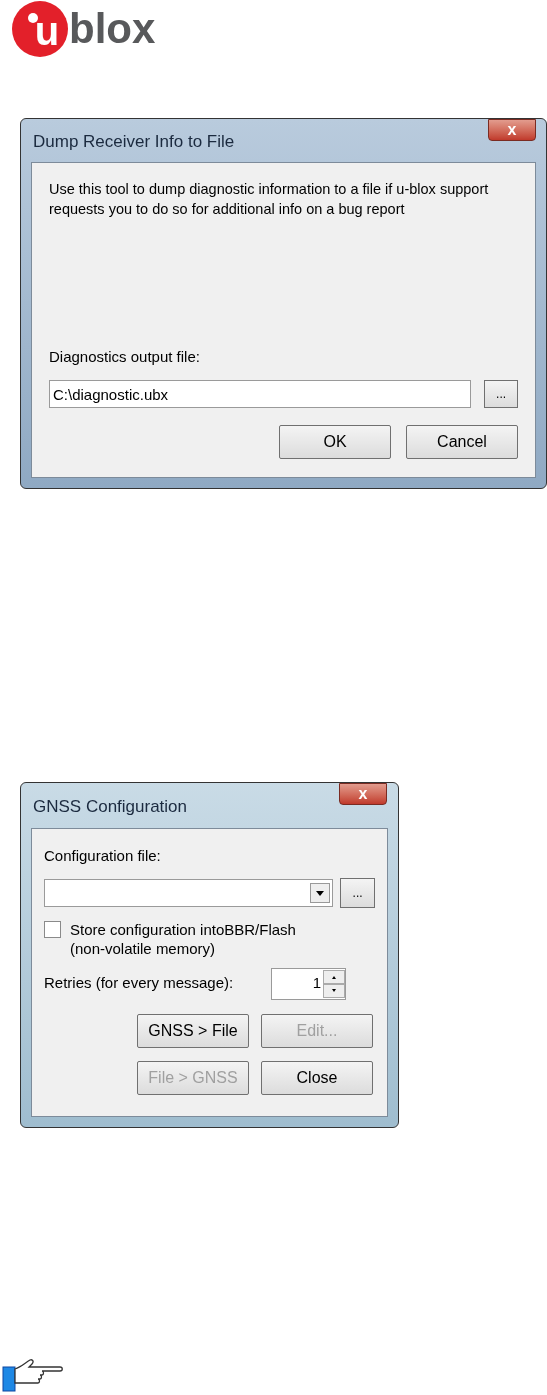 The width and height of the screenshot is (547, 1395). Describe the element at coordinates (260, 394) in the screenshot. I see `output-file-field: C:\diagnostic.ubx` at that location.